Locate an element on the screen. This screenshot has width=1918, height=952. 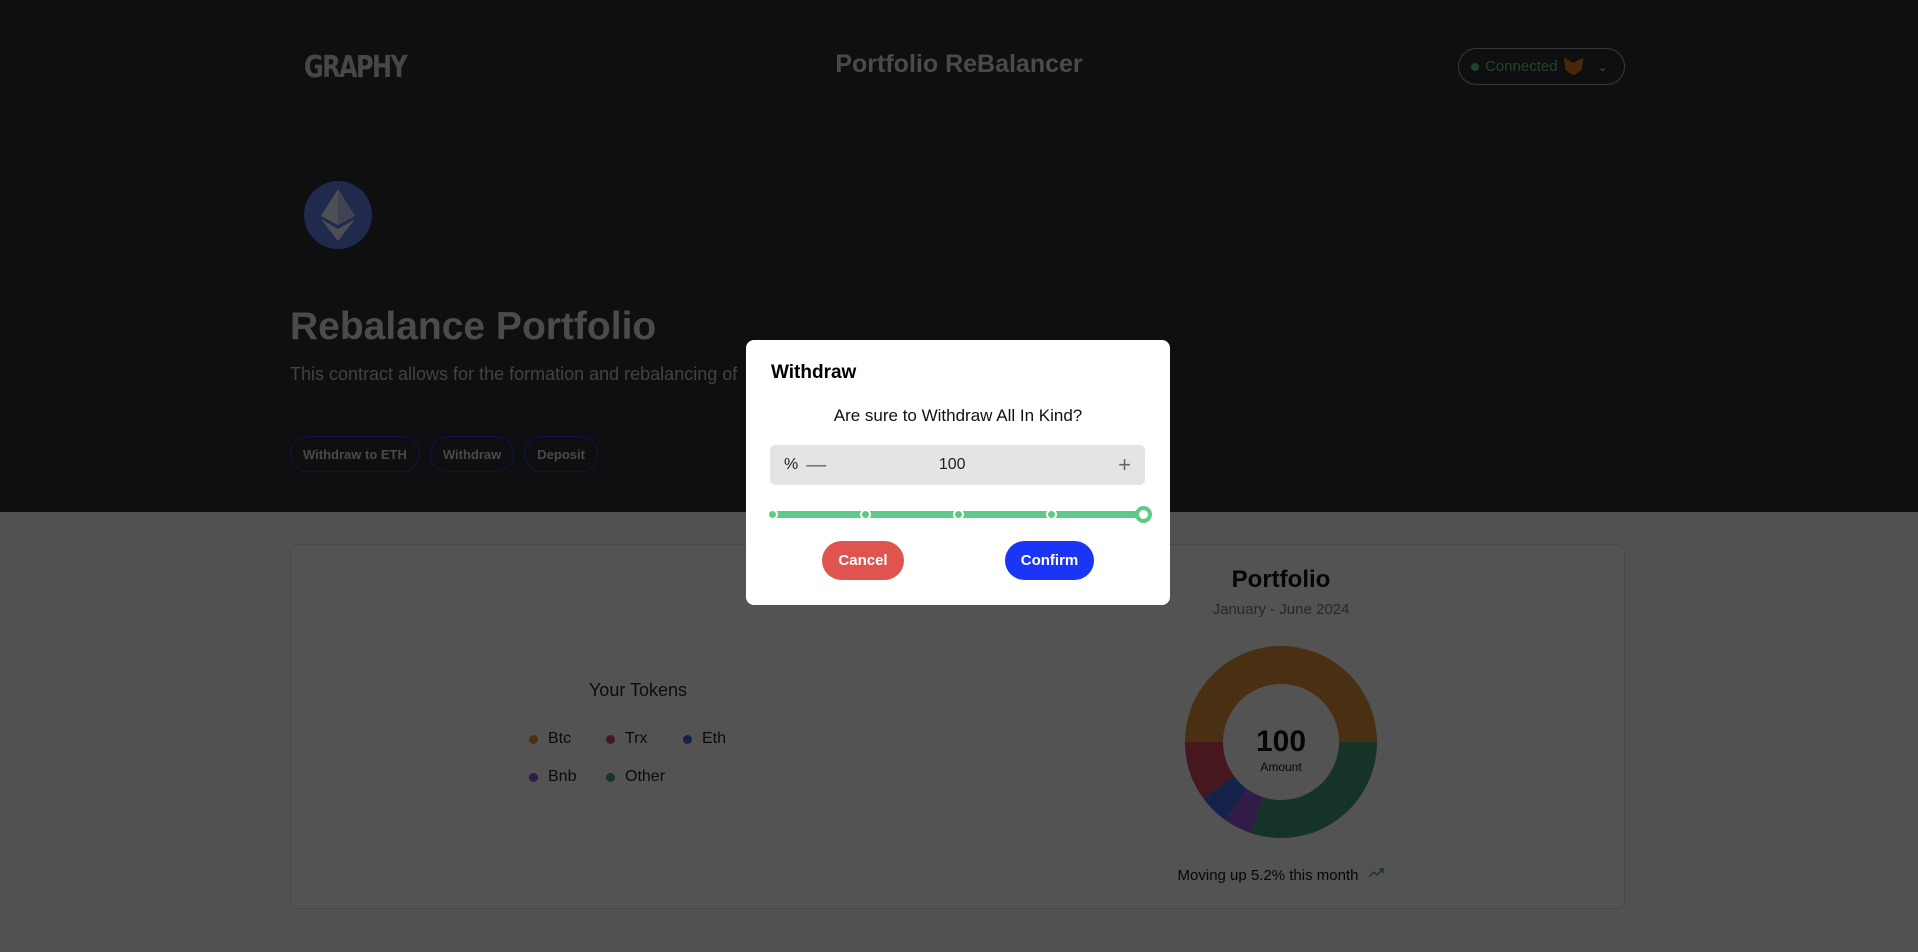
percent-input: 100 is located at coordinates (972, 465).